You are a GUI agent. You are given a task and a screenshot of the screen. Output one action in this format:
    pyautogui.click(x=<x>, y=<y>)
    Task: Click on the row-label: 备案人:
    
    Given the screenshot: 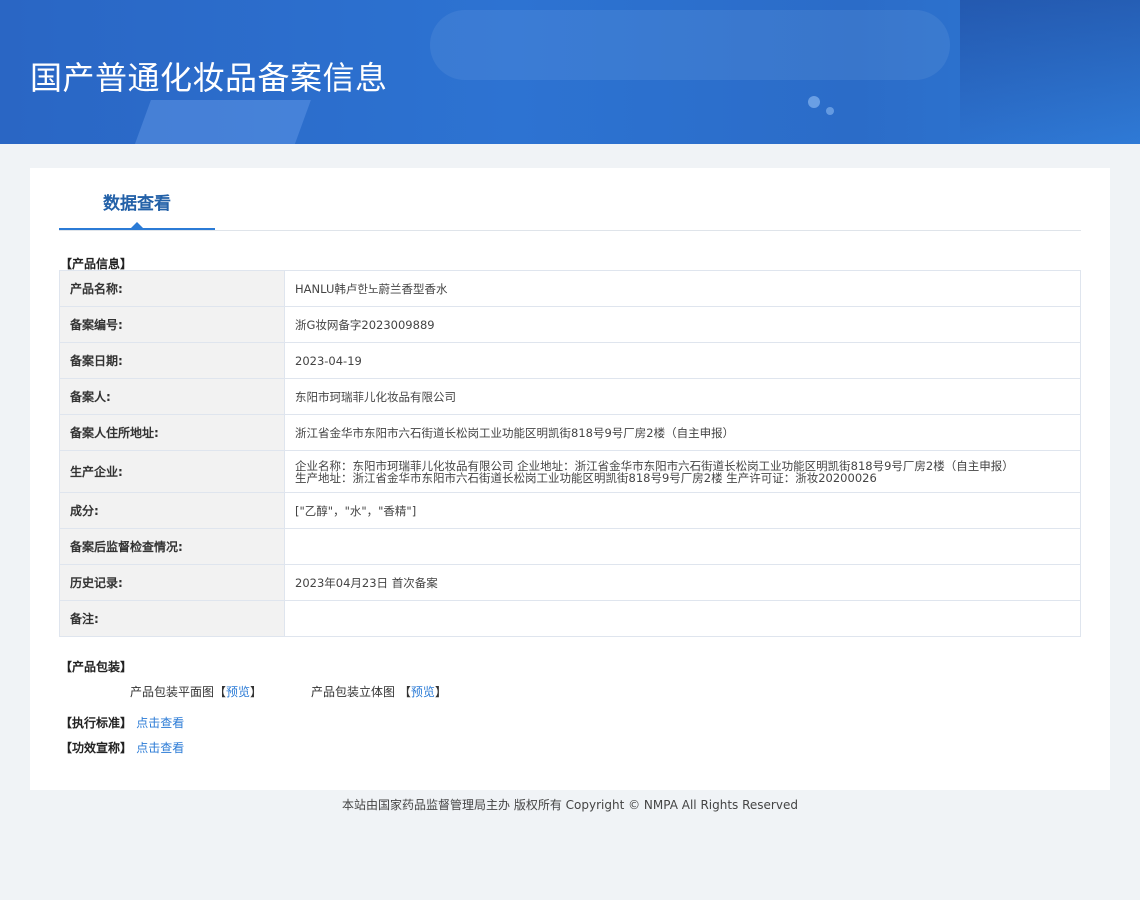 What is the action you would take?
    pyautogui.click(x=172, y=396)
    